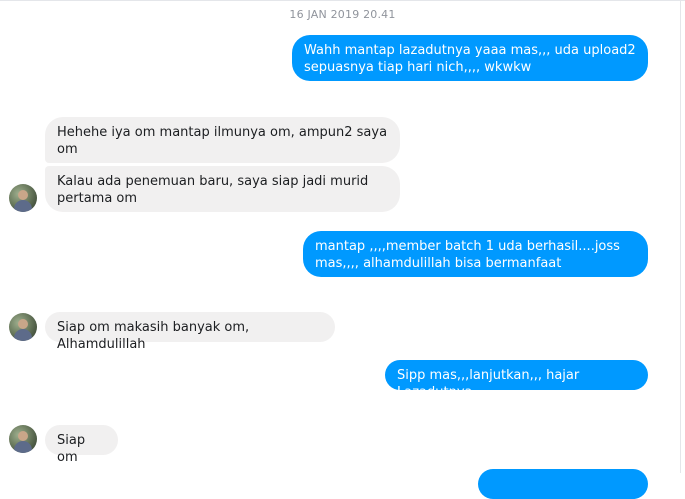 The image size is (685, 499). Describe the element at coordinates (563, 484) in the screenshot. I see `message-bubble-outgoing-partial` at that location.